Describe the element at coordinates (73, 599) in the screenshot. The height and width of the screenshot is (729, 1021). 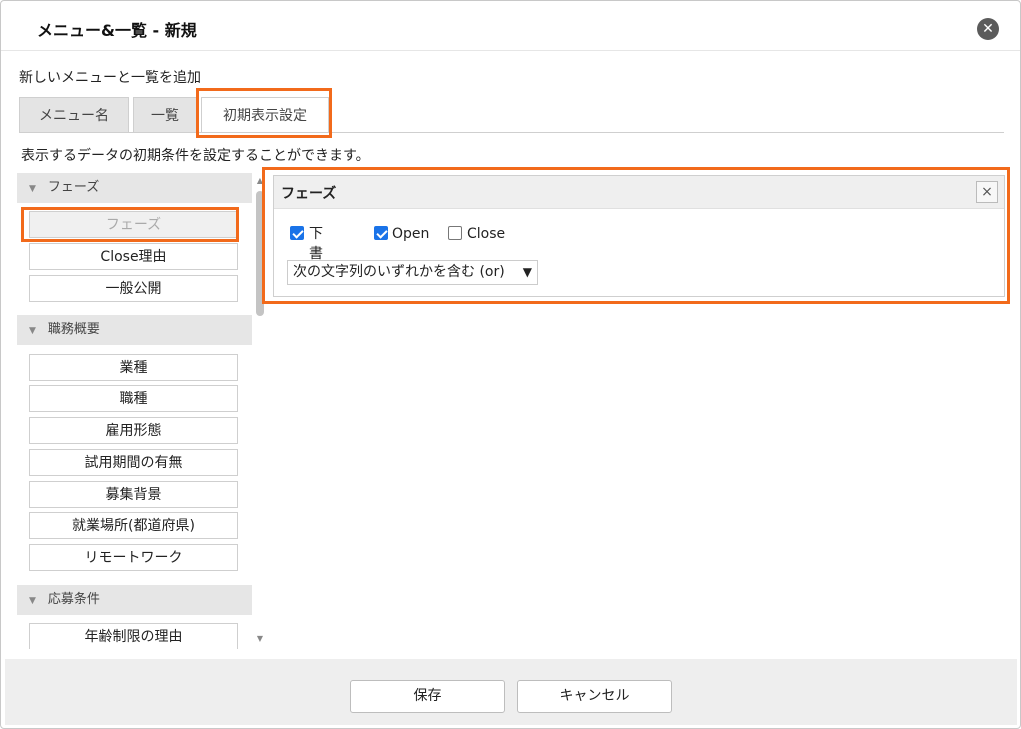
I see `group-label: 応募条件` at that location.